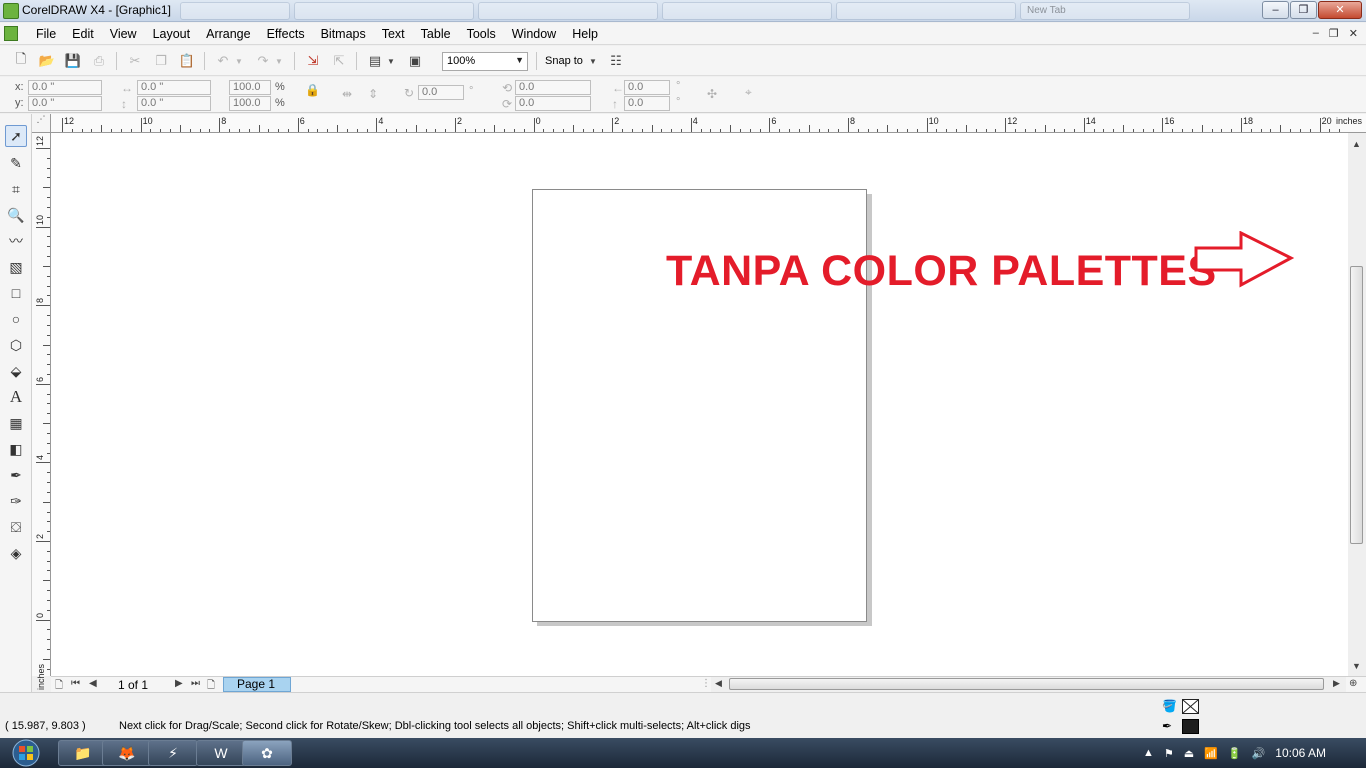  What do you see at coordinates (73, 61) in the screenshot?
I see `save-icon: 💾` at bounding box center [73, 61].